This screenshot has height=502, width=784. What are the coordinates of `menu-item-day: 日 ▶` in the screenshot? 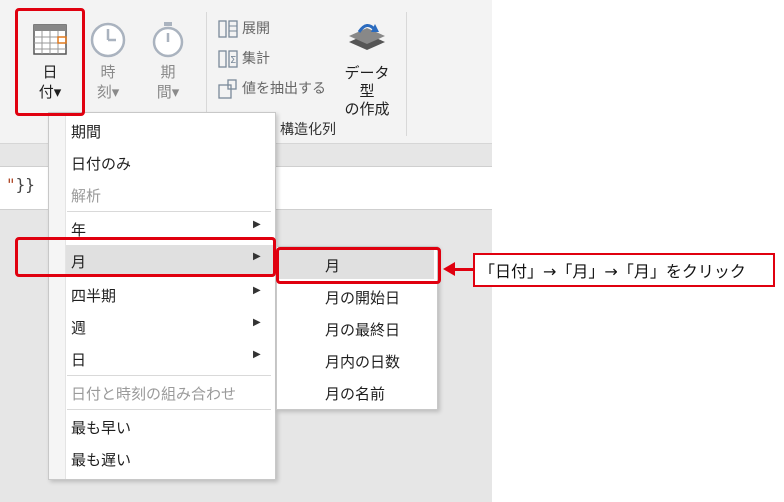 It's located at (166, 359).